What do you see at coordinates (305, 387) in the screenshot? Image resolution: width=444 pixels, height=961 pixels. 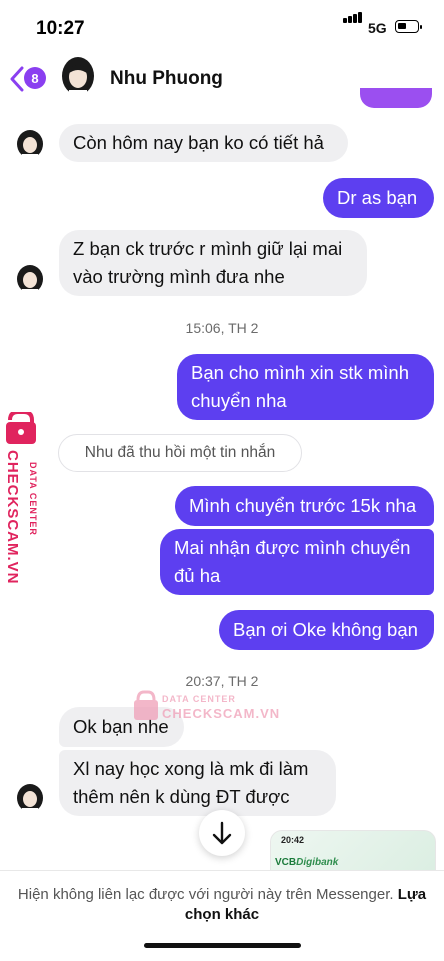 I see `message-outgoing: Bạn cho mình xin stk mình chuyển nha` at bounding box center [305, 387].